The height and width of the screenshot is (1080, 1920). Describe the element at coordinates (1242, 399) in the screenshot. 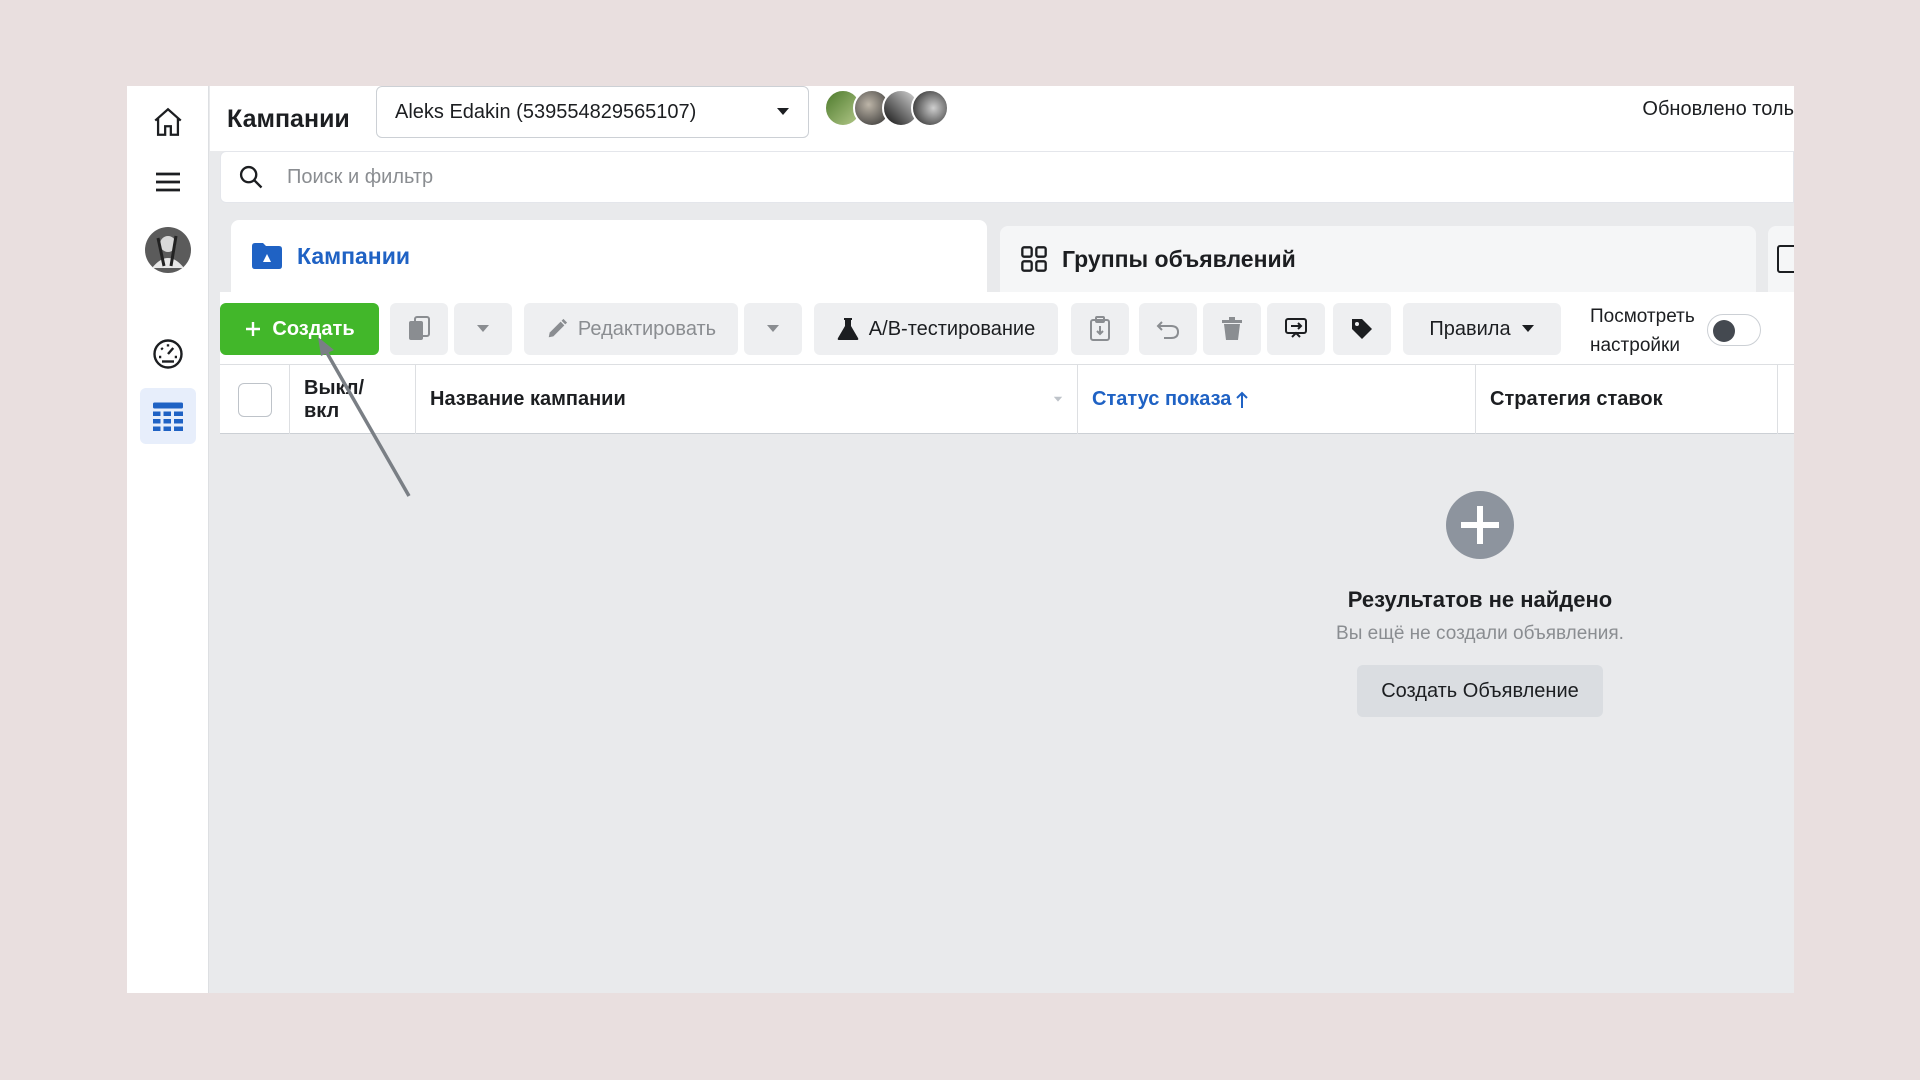

I see `sort-ascending-icon` at that location.